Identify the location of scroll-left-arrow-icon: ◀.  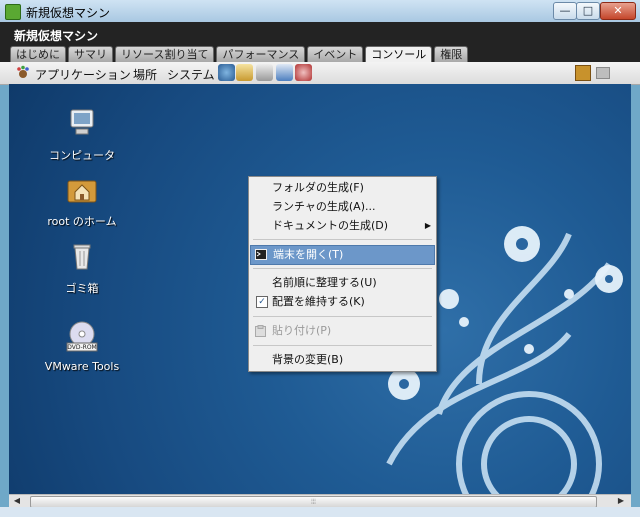
(17, 501).